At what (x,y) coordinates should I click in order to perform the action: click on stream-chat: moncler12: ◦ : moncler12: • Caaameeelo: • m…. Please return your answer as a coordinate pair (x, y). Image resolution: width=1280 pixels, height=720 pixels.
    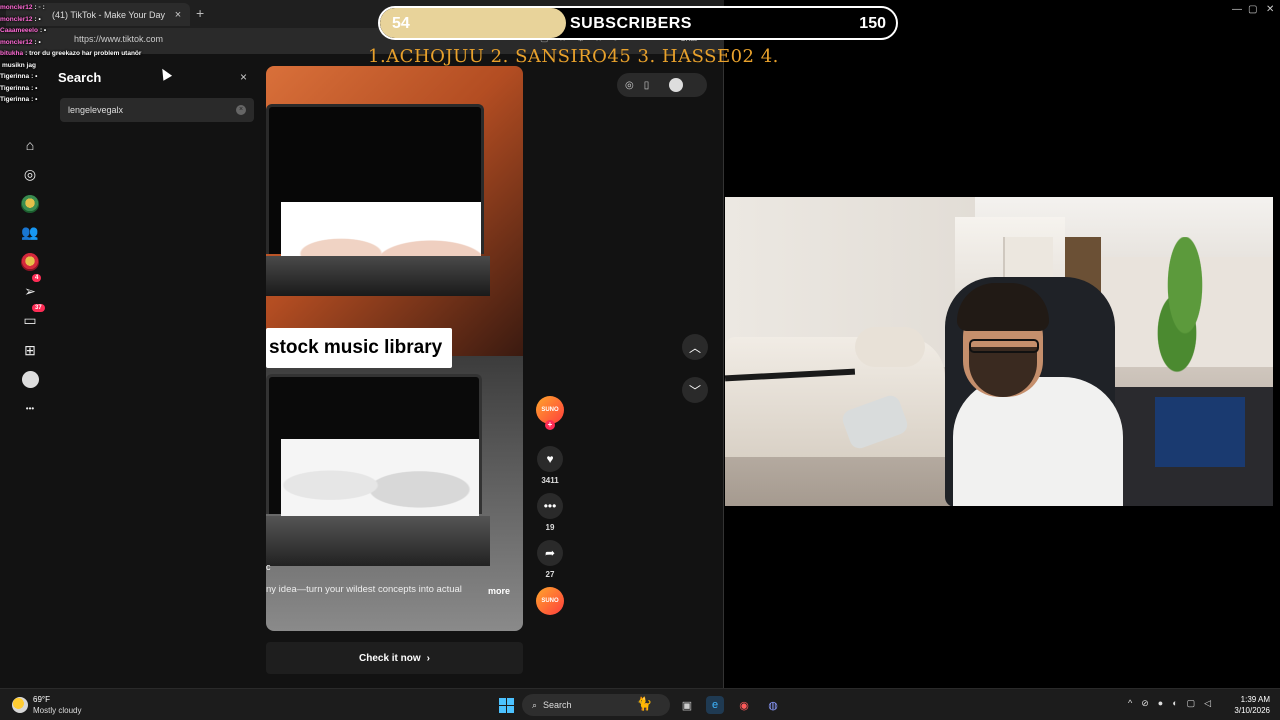
    Looking at the image, I should click on (85, 54).